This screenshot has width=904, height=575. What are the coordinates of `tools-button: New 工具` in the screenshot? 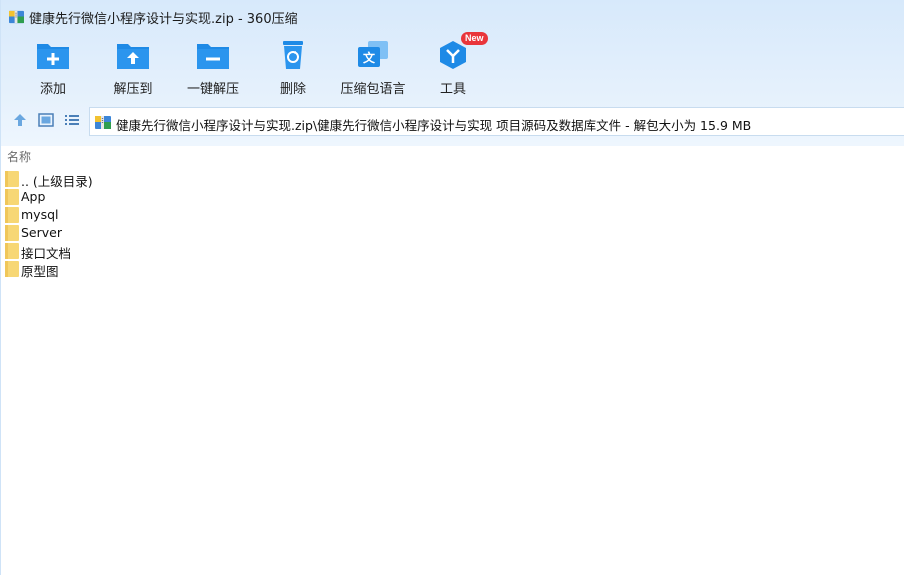 It's located at (453, 65).